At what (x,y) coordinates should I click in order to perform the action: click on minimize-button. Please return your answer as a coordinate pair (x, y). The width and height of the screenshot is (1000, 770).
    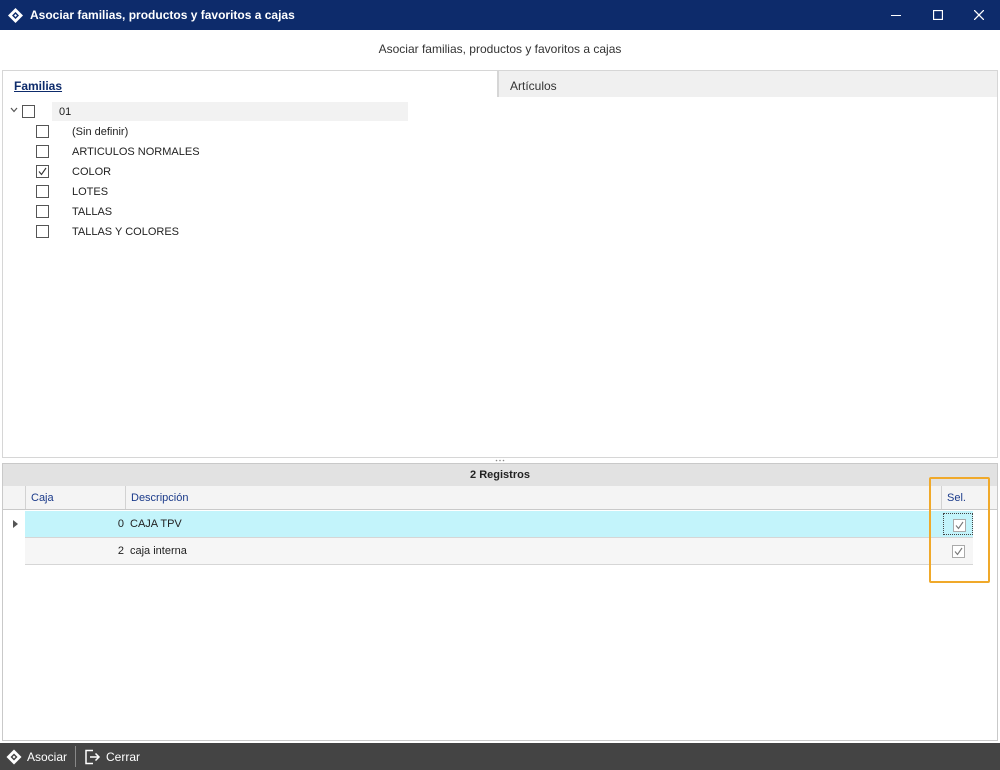
    Looking at the image, I should click on (896, 15).